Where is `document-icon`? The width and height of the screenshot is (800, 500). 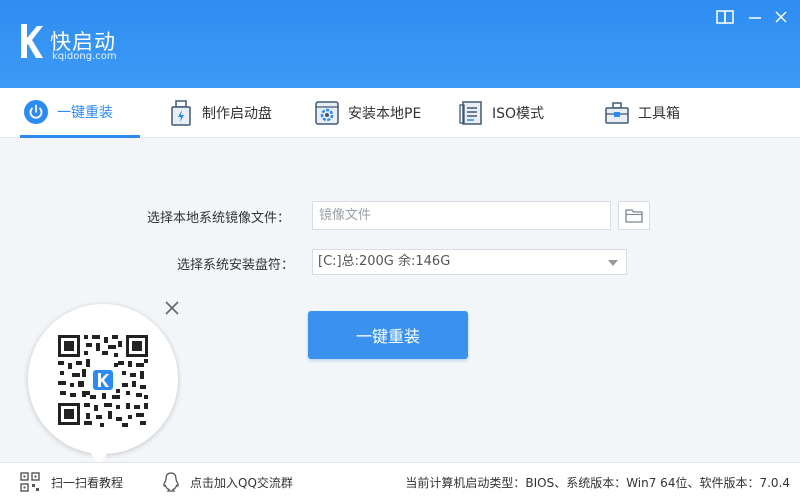 document-icon is located at coordinates (471, 113).